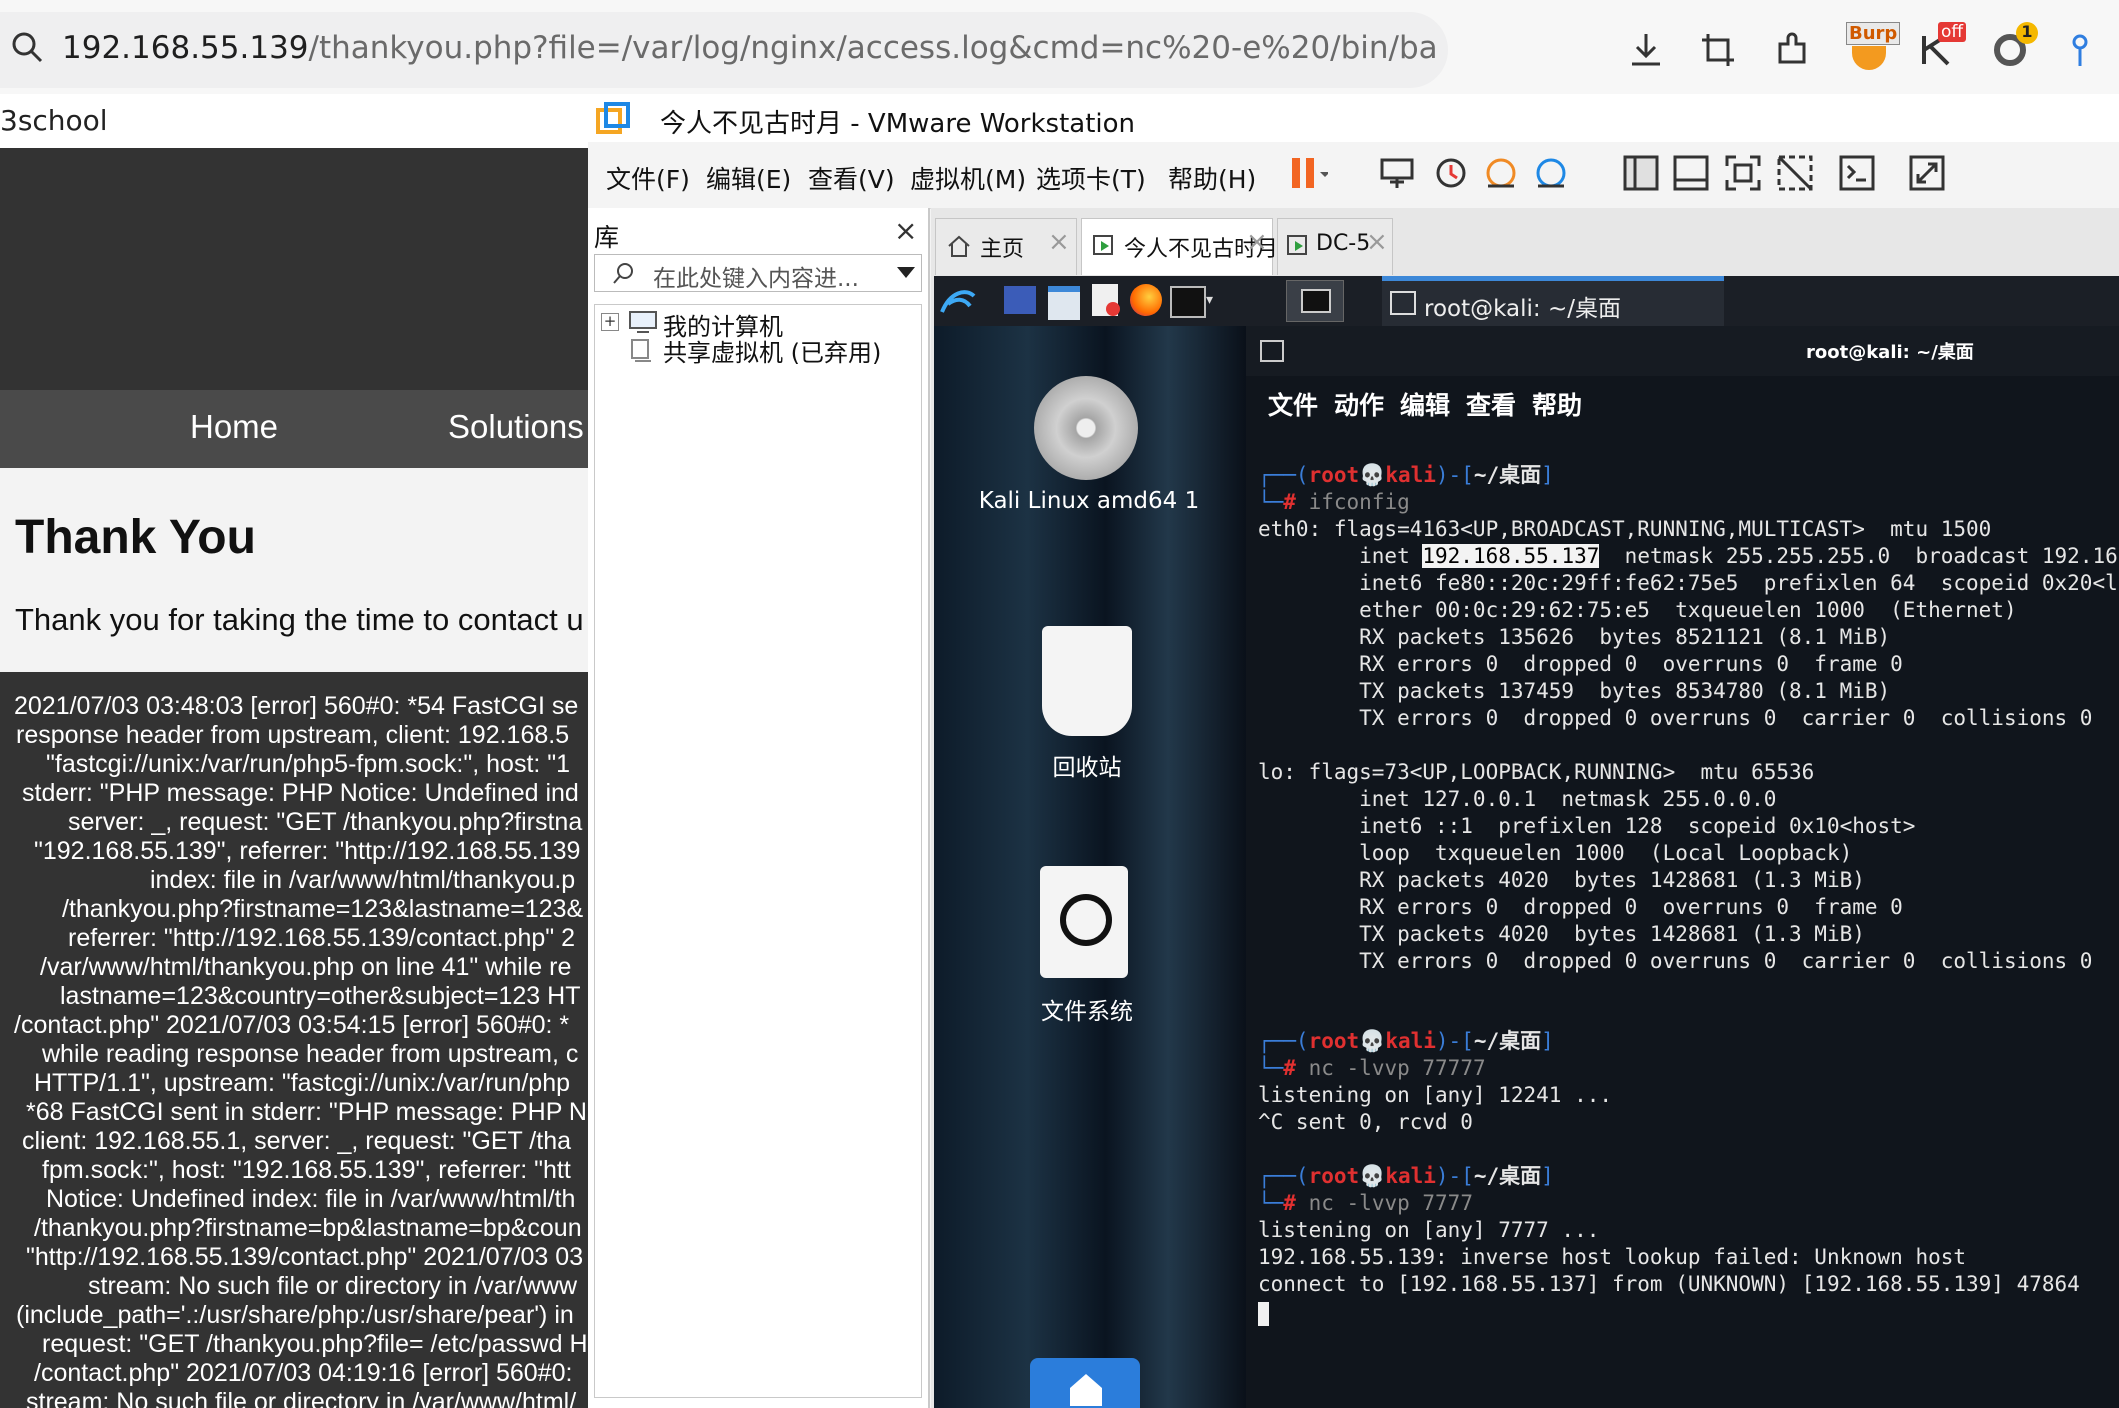 The height and width of the screenshot is (1408, 2119). Describe the element at coordinates (1307, 173) in the screenshot. I see `pause-icon` at that location.